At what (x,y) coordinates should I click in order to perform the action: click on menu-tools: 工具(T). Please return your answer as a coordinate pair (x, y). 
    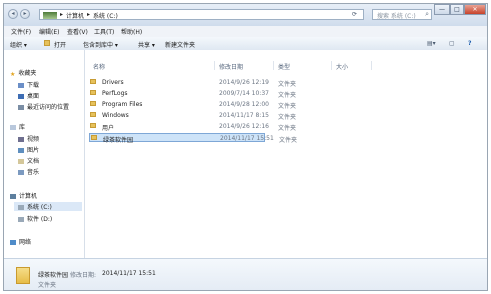
    Looking at the image, I should click on (104, 31).